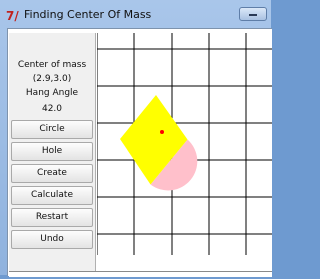  What do you see at coordinates (52, 173) in the screenshot?
I see `create-button: Create` at bounding box center [52, 173].